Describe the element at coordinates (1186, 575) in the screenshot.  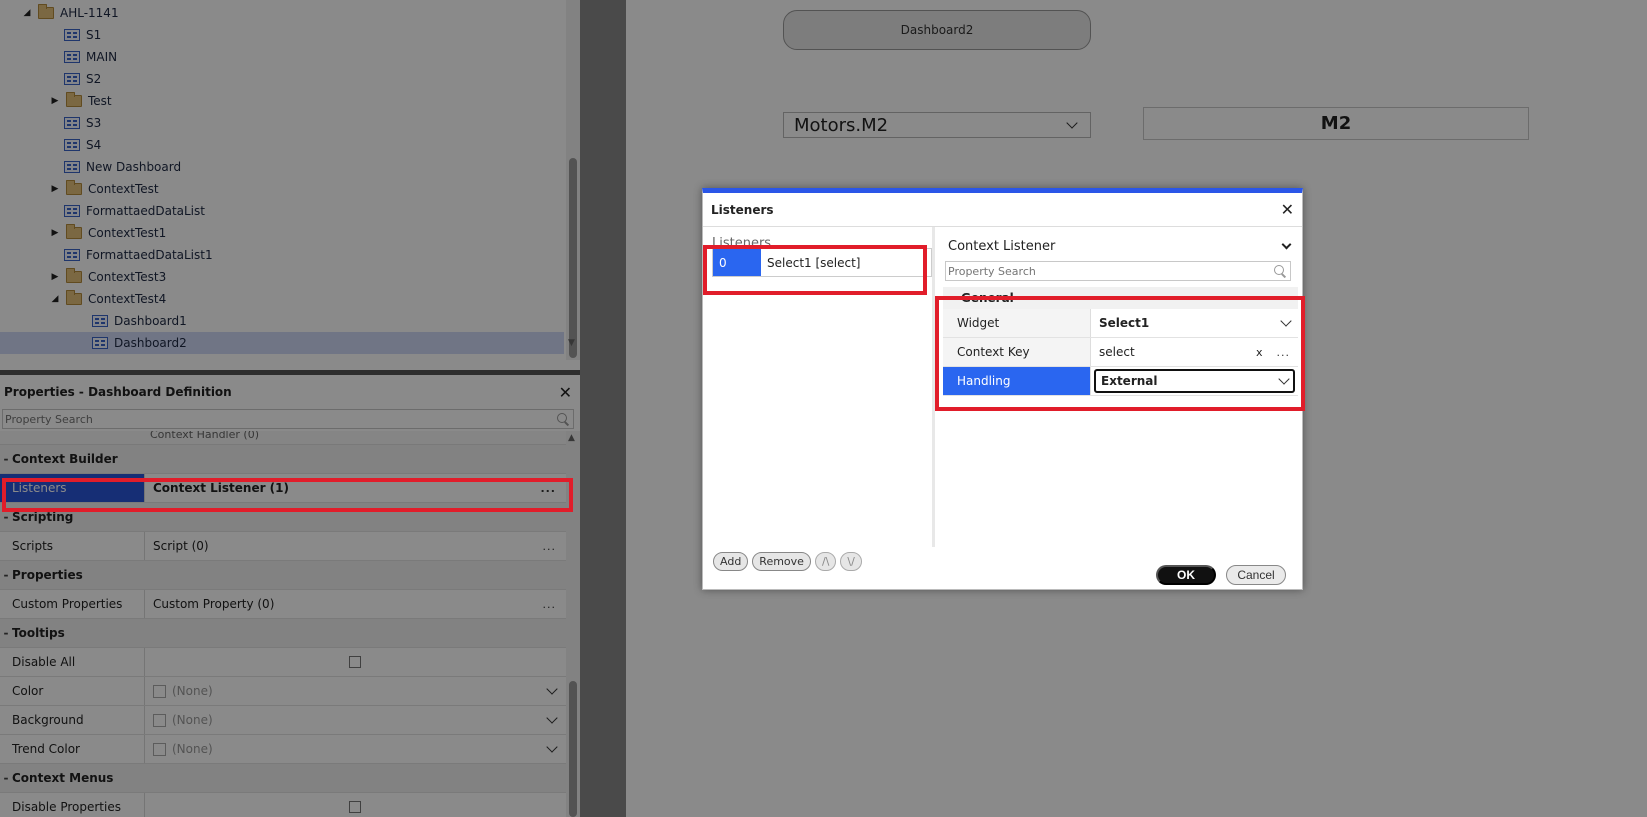
I see `ok-button: OK` at that location.